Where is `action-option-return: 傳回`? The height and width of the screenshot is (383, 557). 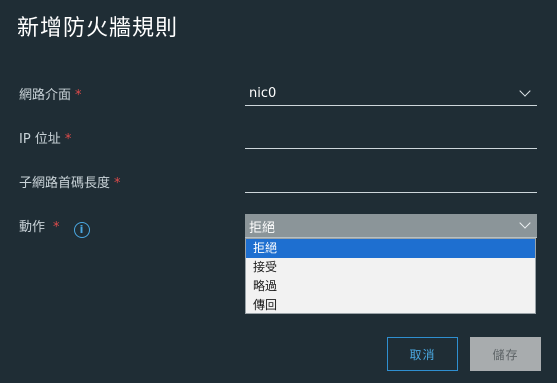
action-option-return: 傳回 is located at coordinates (390, 305).